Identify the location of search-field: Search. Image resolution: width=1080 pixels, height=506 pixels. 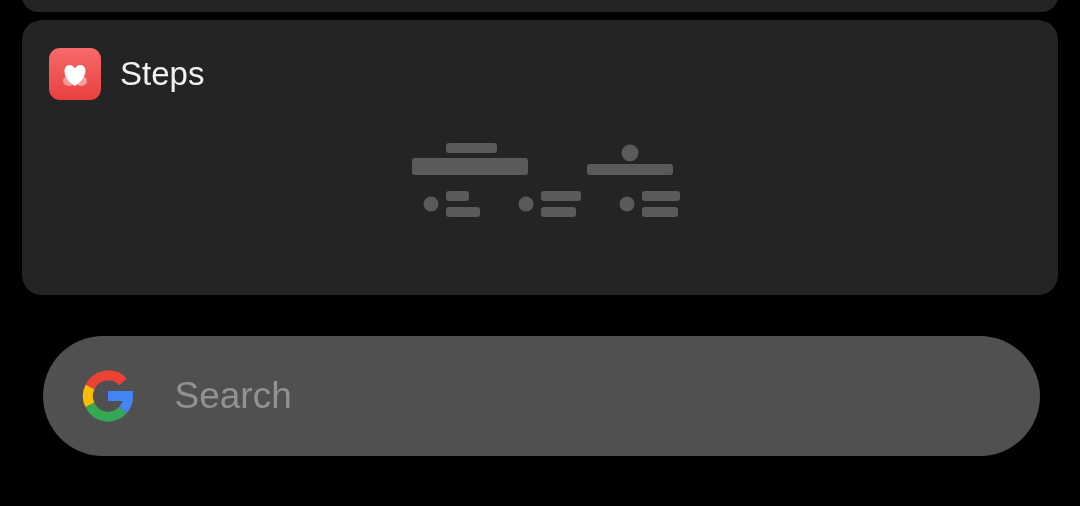
(524, 396).